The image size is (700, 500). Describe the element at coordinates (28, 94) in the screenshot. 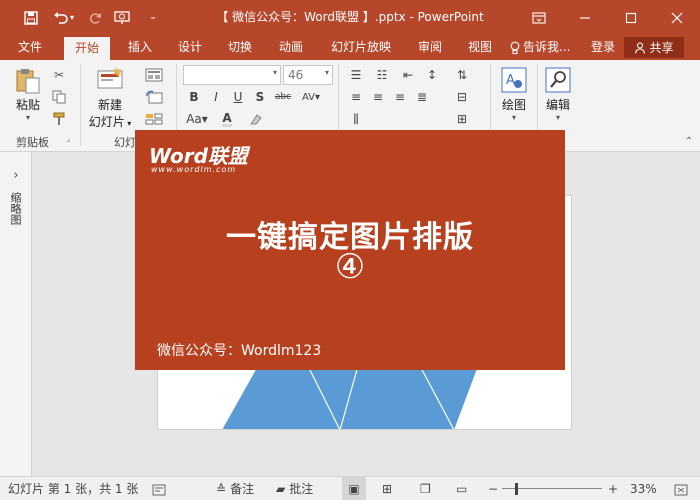

I see `paste-button: 粘贴 ▾` at that location.